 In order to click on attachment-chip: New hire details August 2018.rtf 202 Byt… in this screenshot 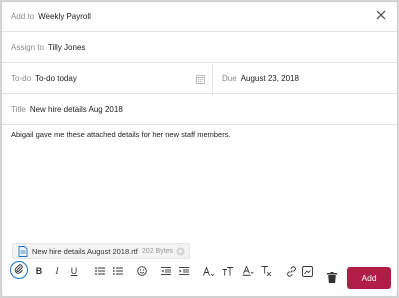, I will do `click(101, 251)`.